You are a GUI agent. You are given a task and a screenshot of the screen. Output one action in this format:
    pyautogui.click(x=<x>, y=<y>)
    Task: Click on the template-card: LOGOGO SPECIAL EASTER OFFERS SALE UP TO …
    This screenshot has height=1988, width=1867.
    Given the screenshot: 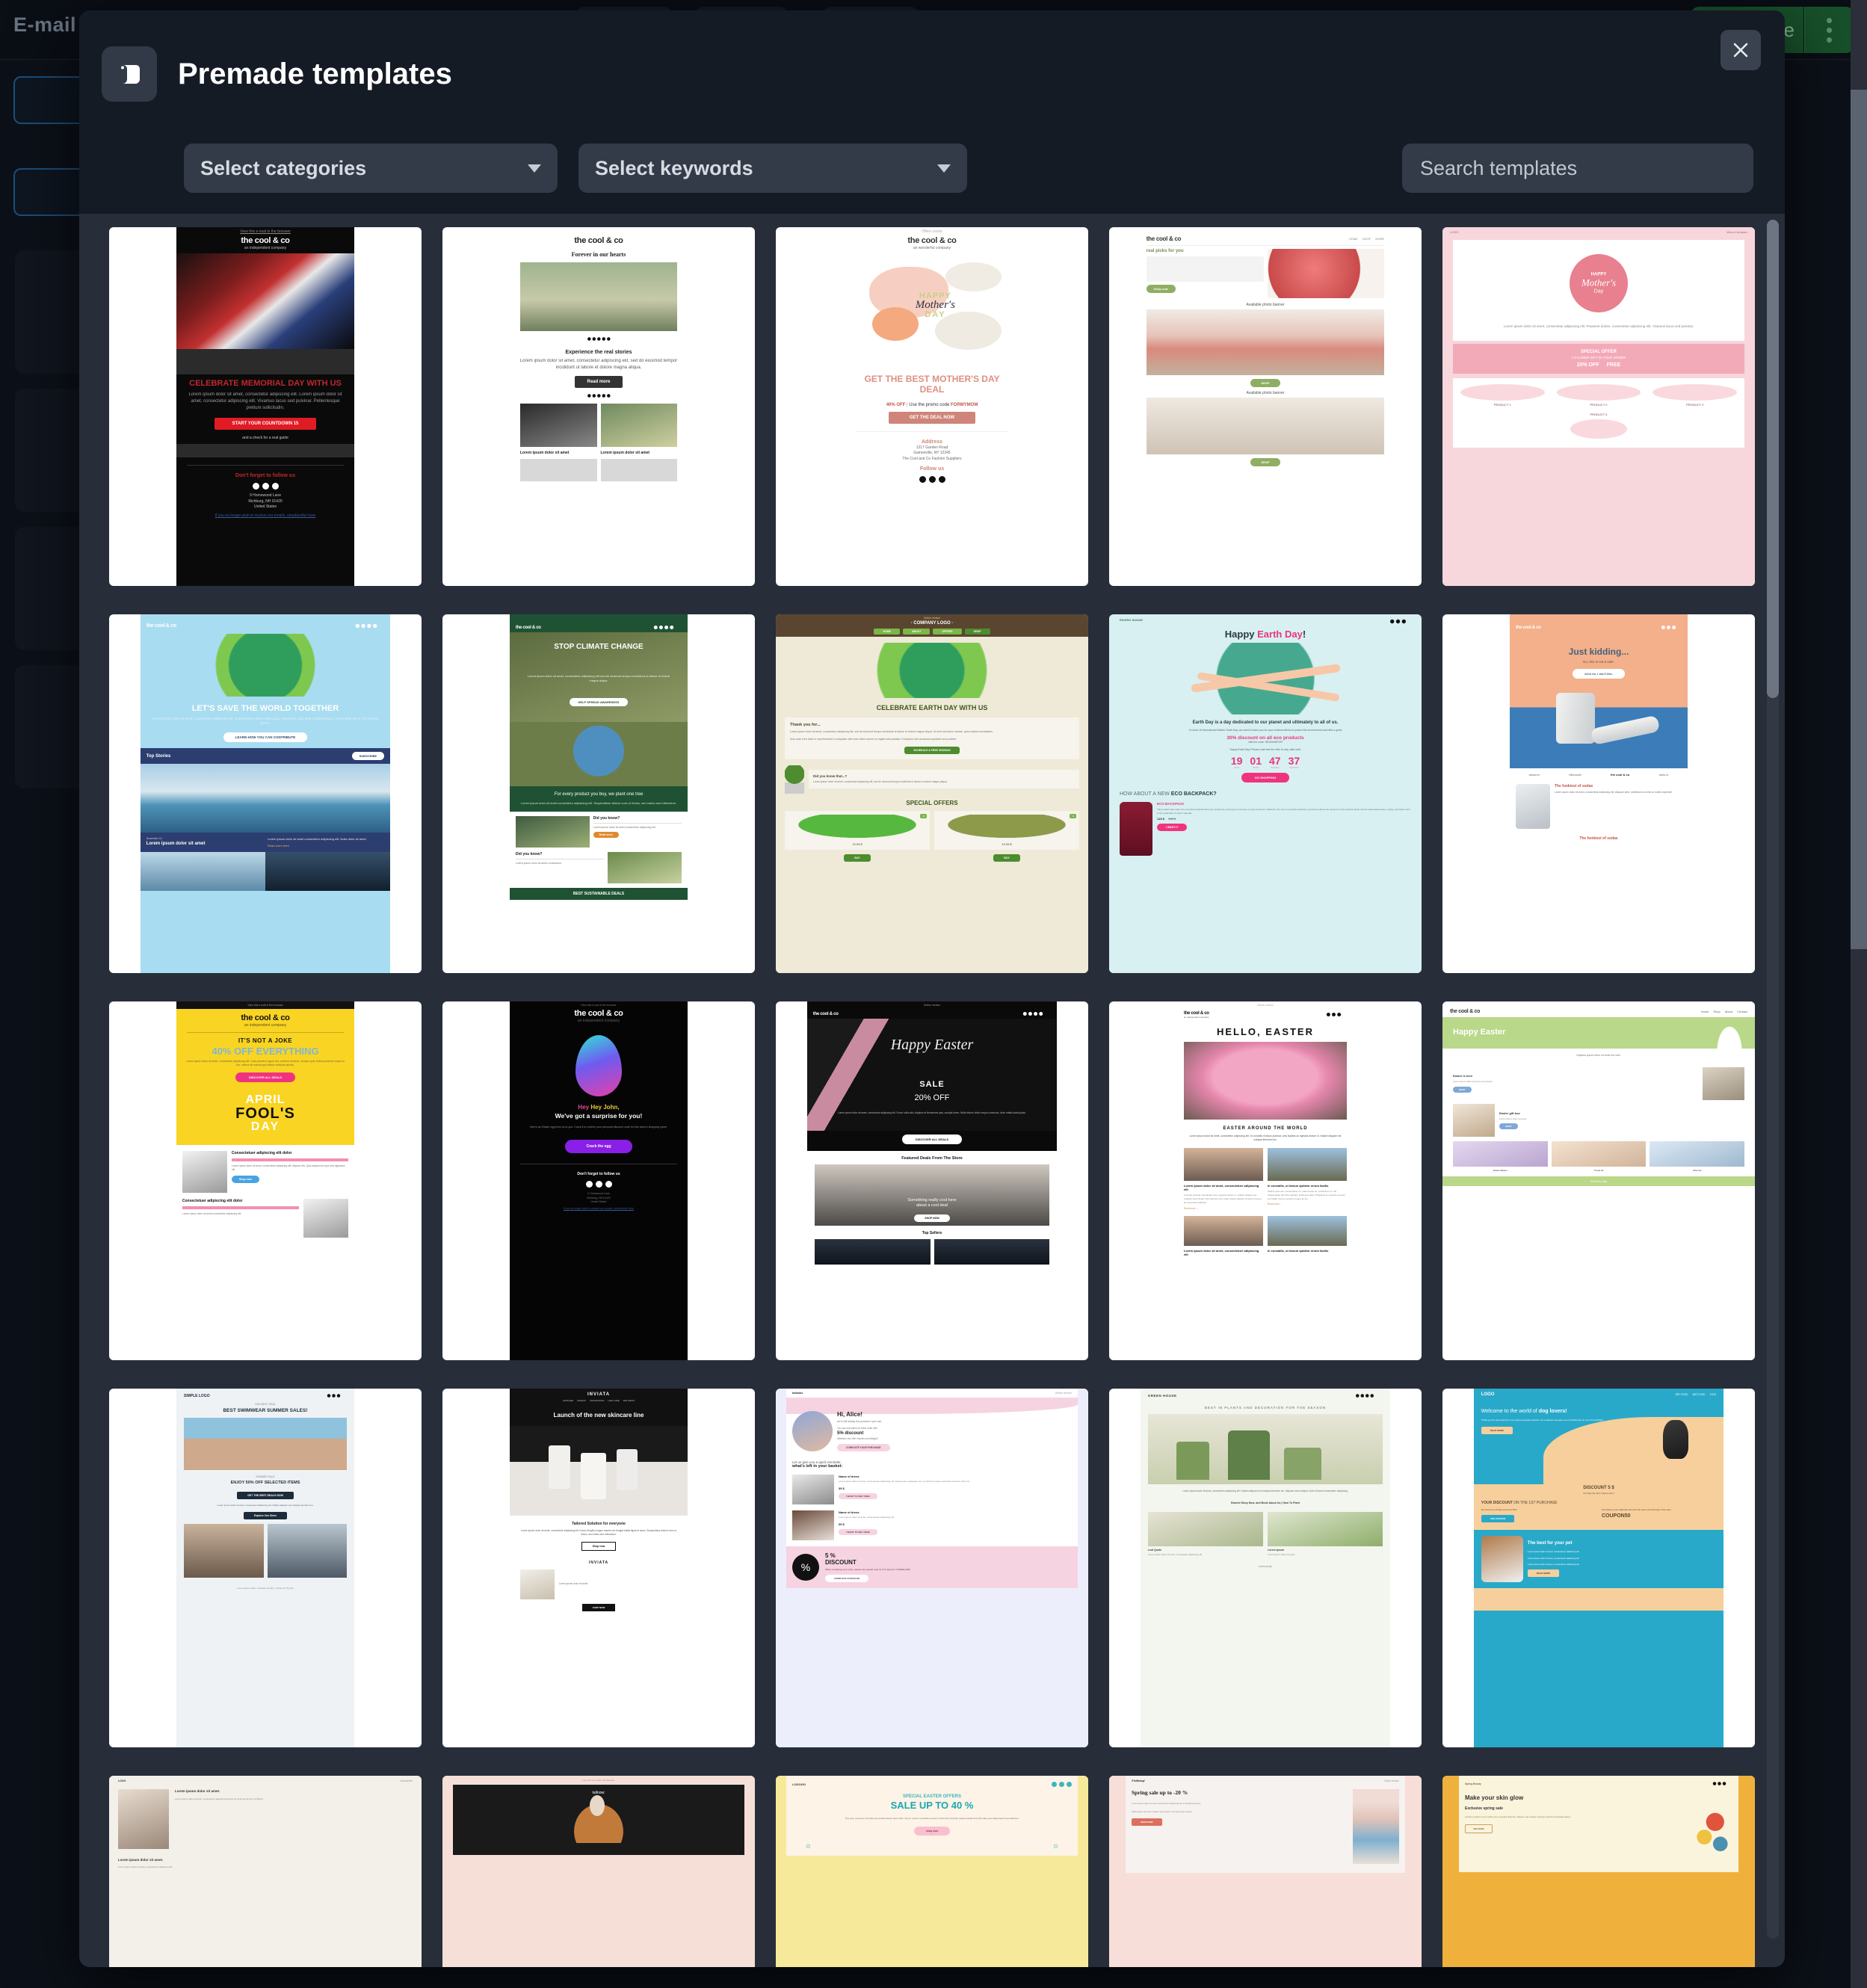 What is the action you would take?
    pyautogui.click(x=932, y=1871)
    